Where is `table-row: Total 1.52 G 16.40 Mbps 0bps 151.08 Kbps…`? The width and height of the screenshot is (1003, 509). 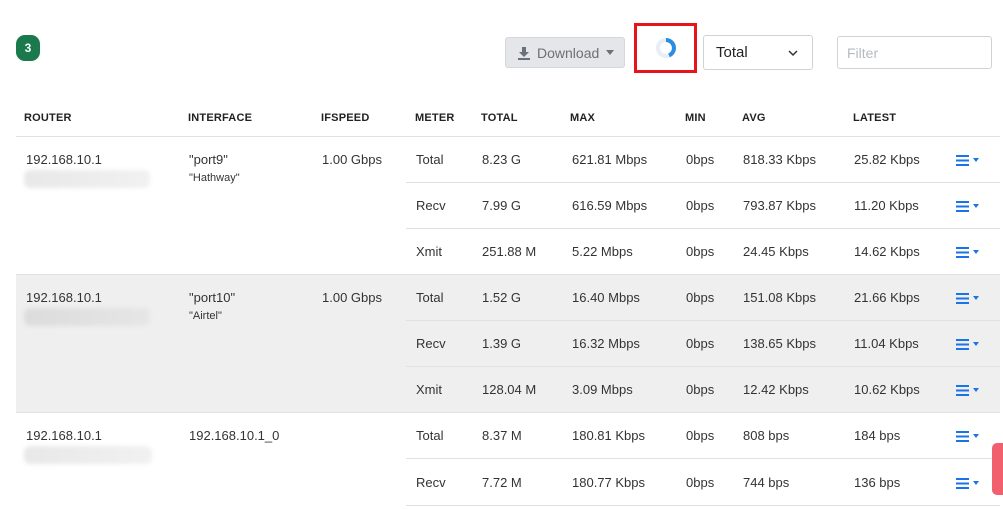 table-row: Total 1.52 G 16.40 Mbps 0bps 151.08 Kbps… is located at coordinates (703, 298).